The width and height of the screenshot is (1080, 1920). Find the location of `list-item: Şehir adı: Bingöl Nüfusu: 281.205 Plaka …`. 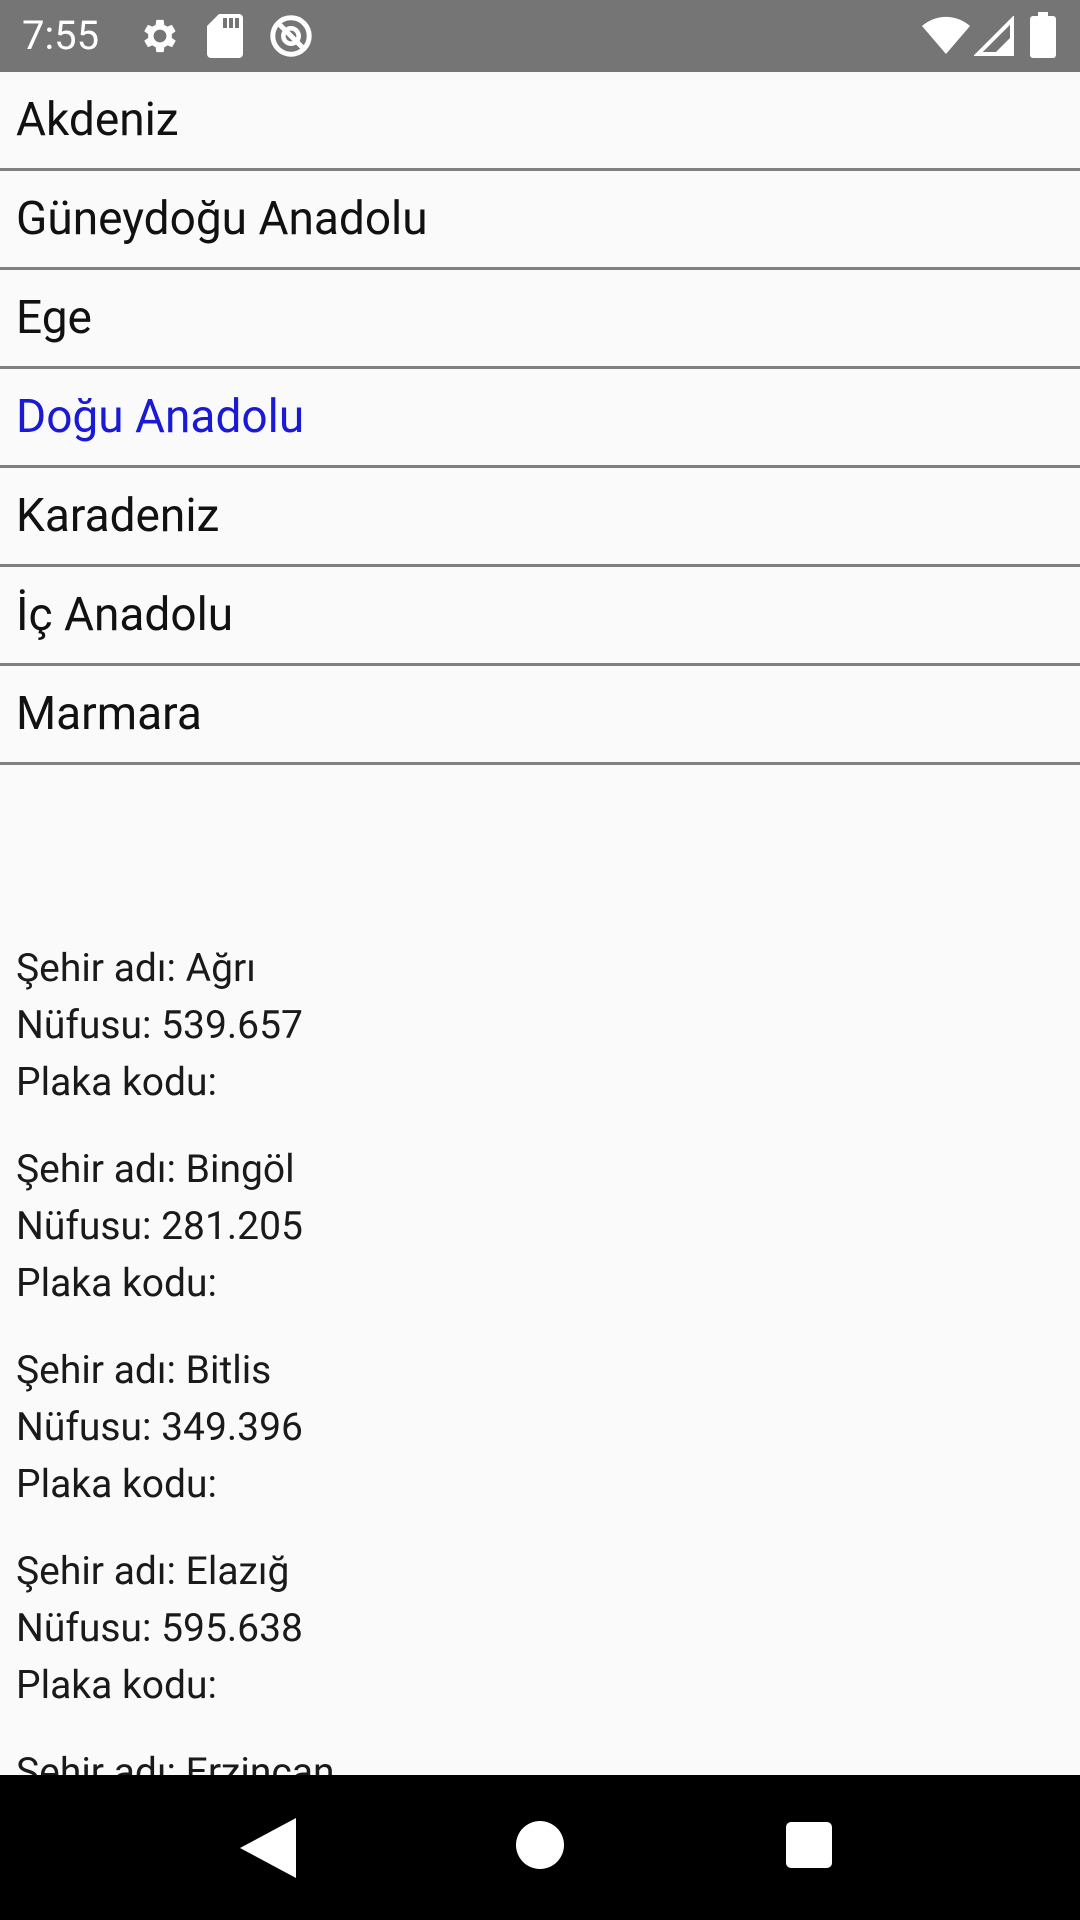

list-item: Şehir adı: Bingöl Nüfusu: 281.205 Plaka … is located at coordinates (536, 1226).